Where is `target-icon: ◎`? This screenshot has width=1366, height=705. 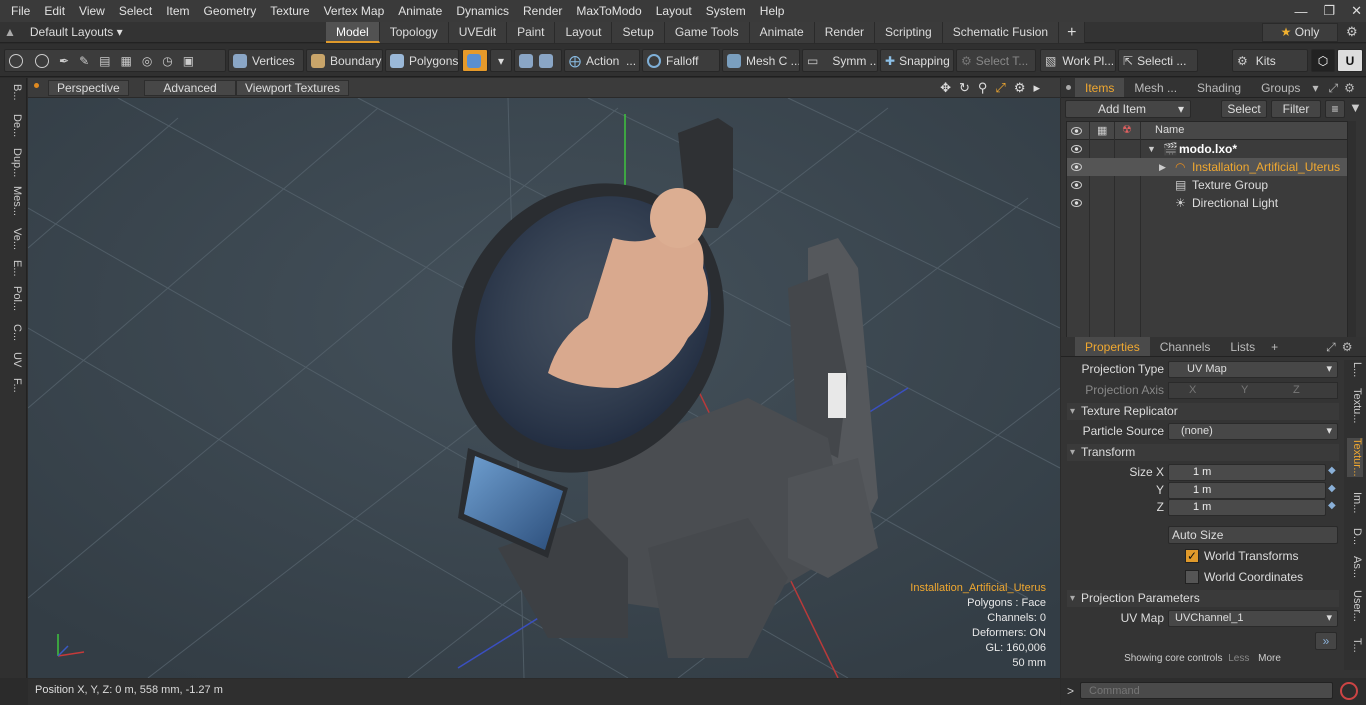 target-icon: ◎ is located at coordinates (147, 61).